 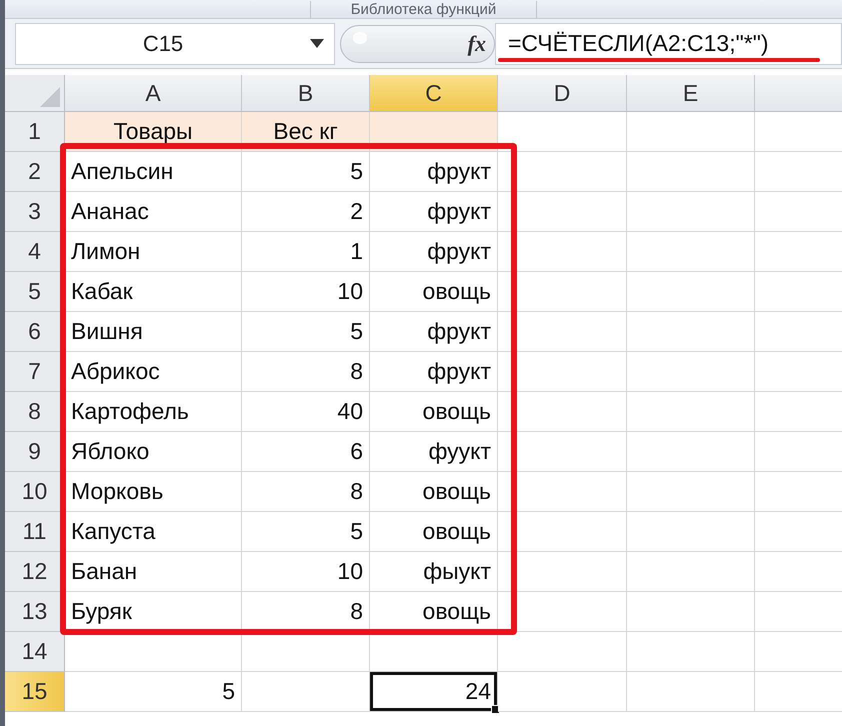 What do you see at coordinates (153, 292) in the screenshot?
I see `table-cell: Кабак` at bounding box center [153, 292].